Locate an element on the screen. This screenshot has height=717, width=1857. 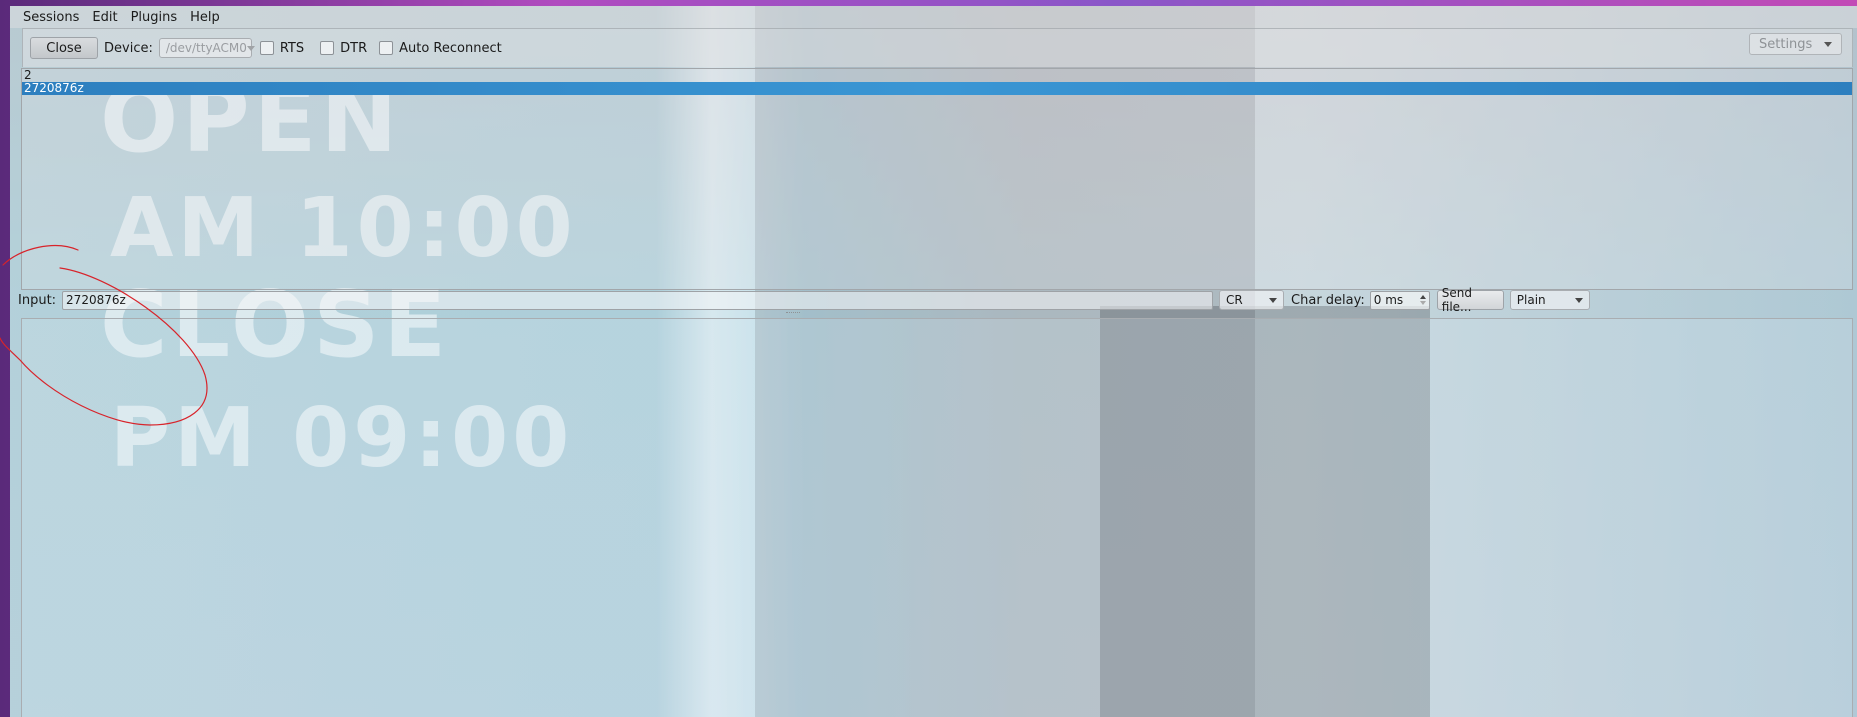
rts-checkbox-box is located at coordinates (266, 48).